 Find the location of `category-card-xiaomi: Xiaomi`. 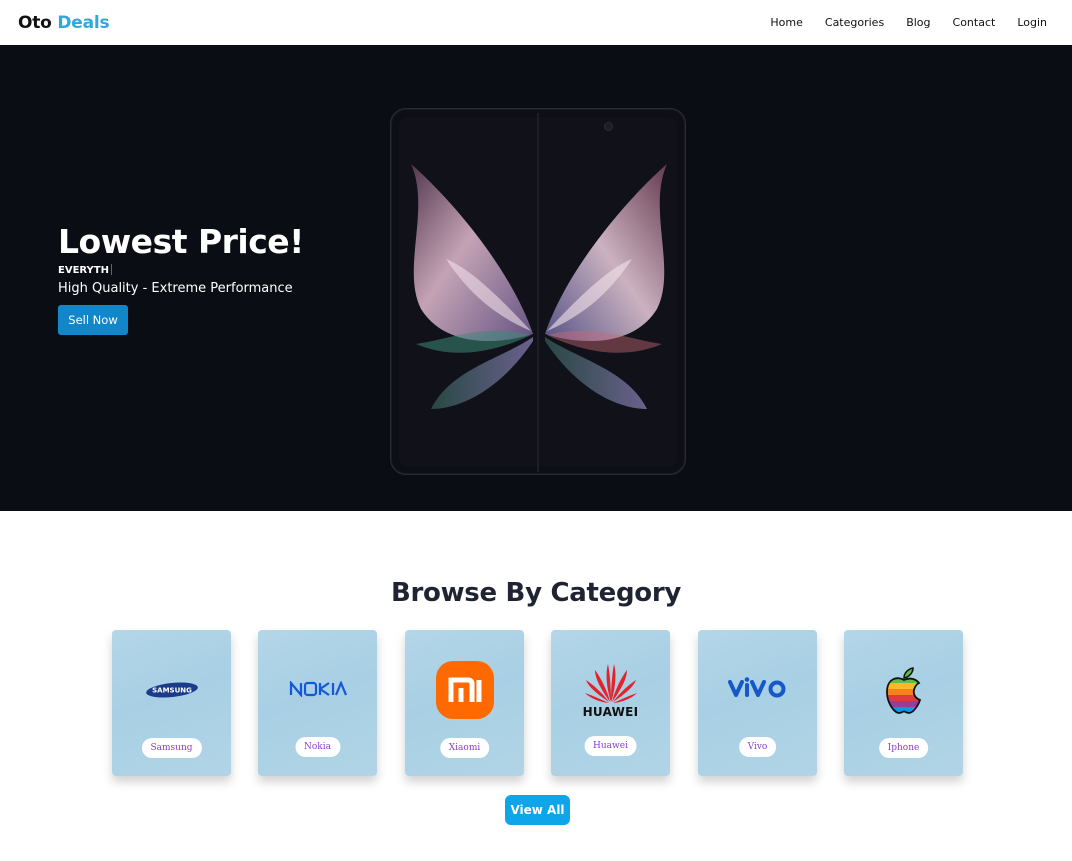

category-card-xiaomi: Xiaomi is located at coordinates (464, 703).